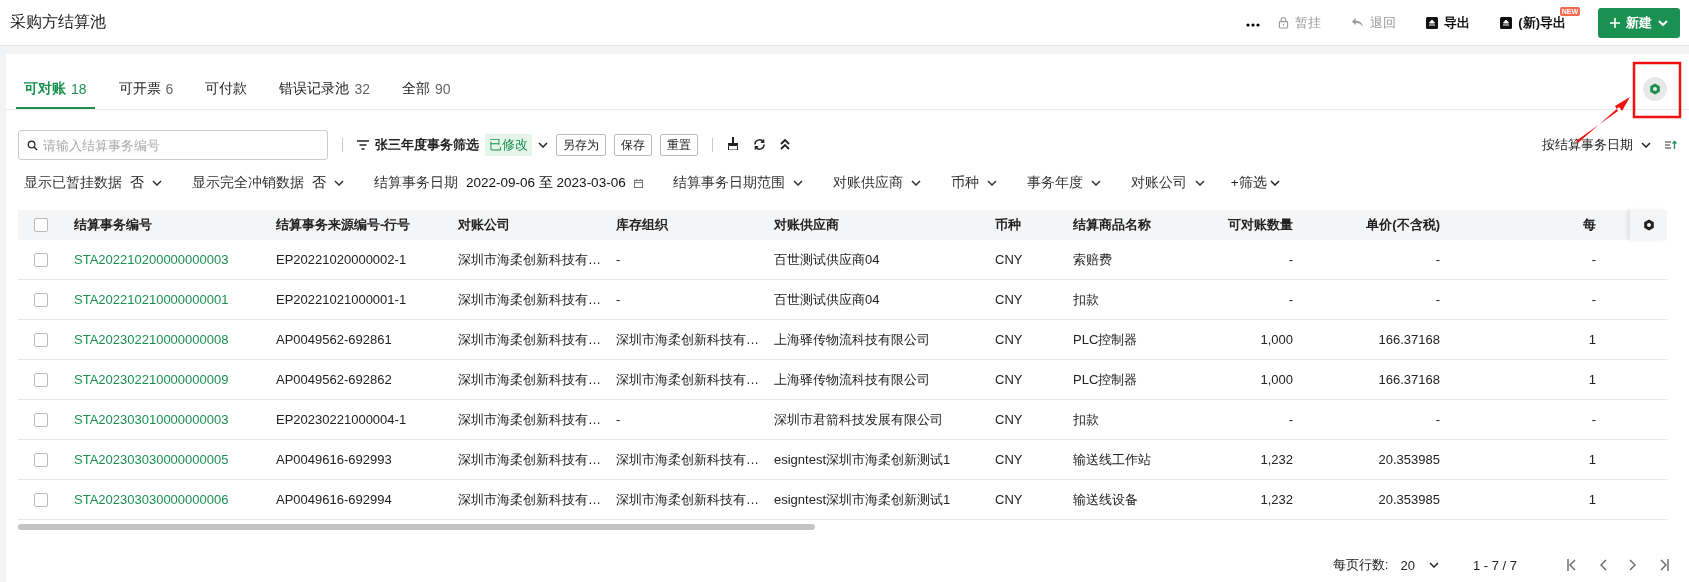 This screenshot has height=582, width=1689. I want to click on toolbar-action-button: 导出, so click(1448, 22).